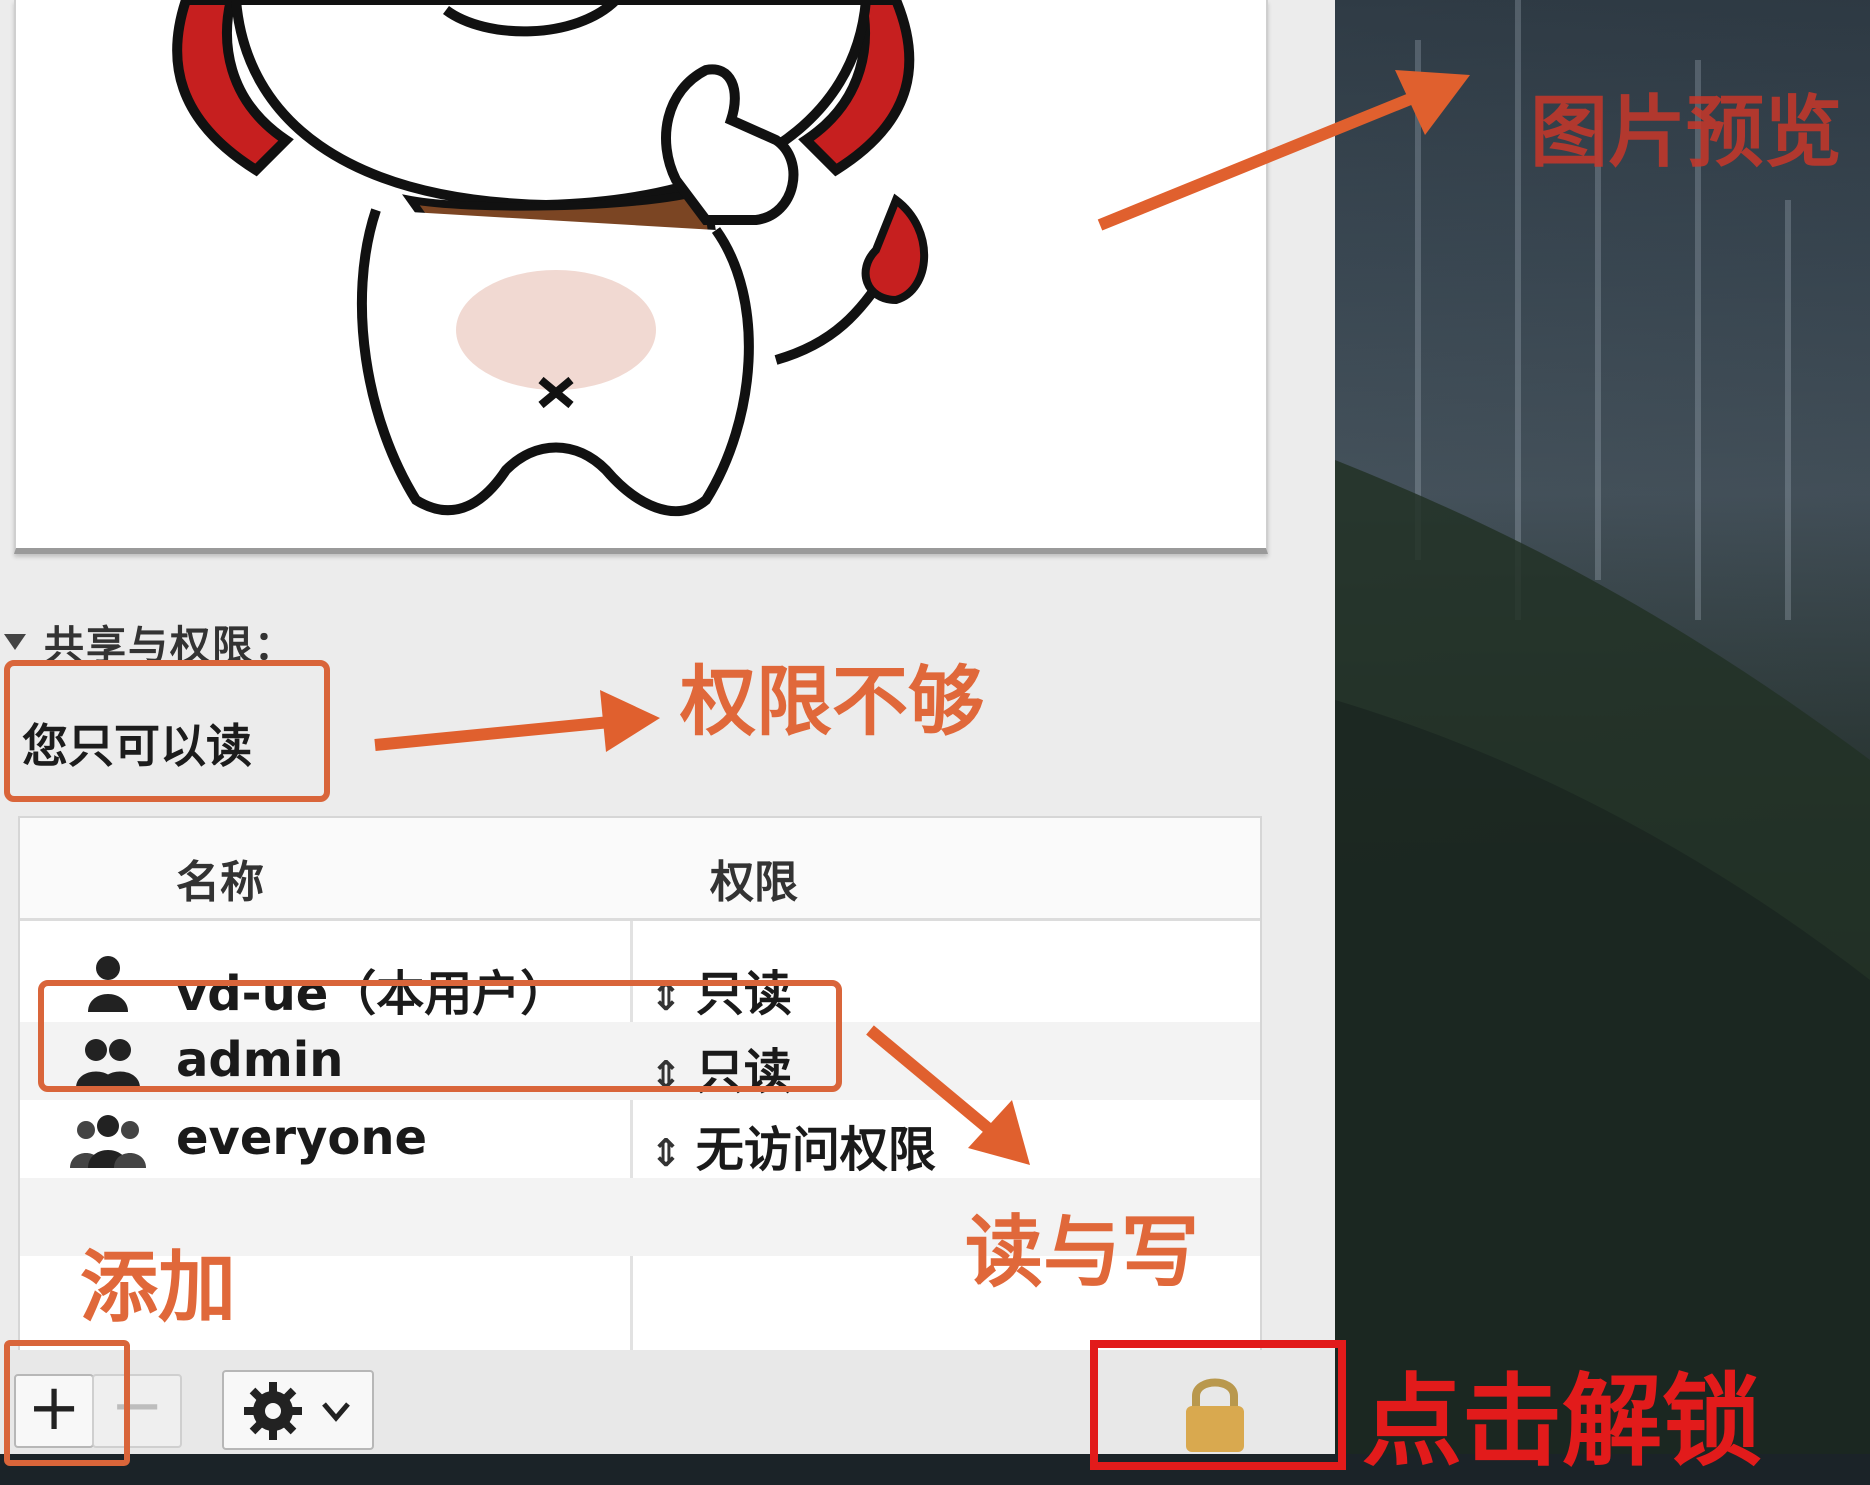  Describe the element at coordinates (1686, 133) in the screenshot. I see `preview-annotation: 图片预览` at that location.